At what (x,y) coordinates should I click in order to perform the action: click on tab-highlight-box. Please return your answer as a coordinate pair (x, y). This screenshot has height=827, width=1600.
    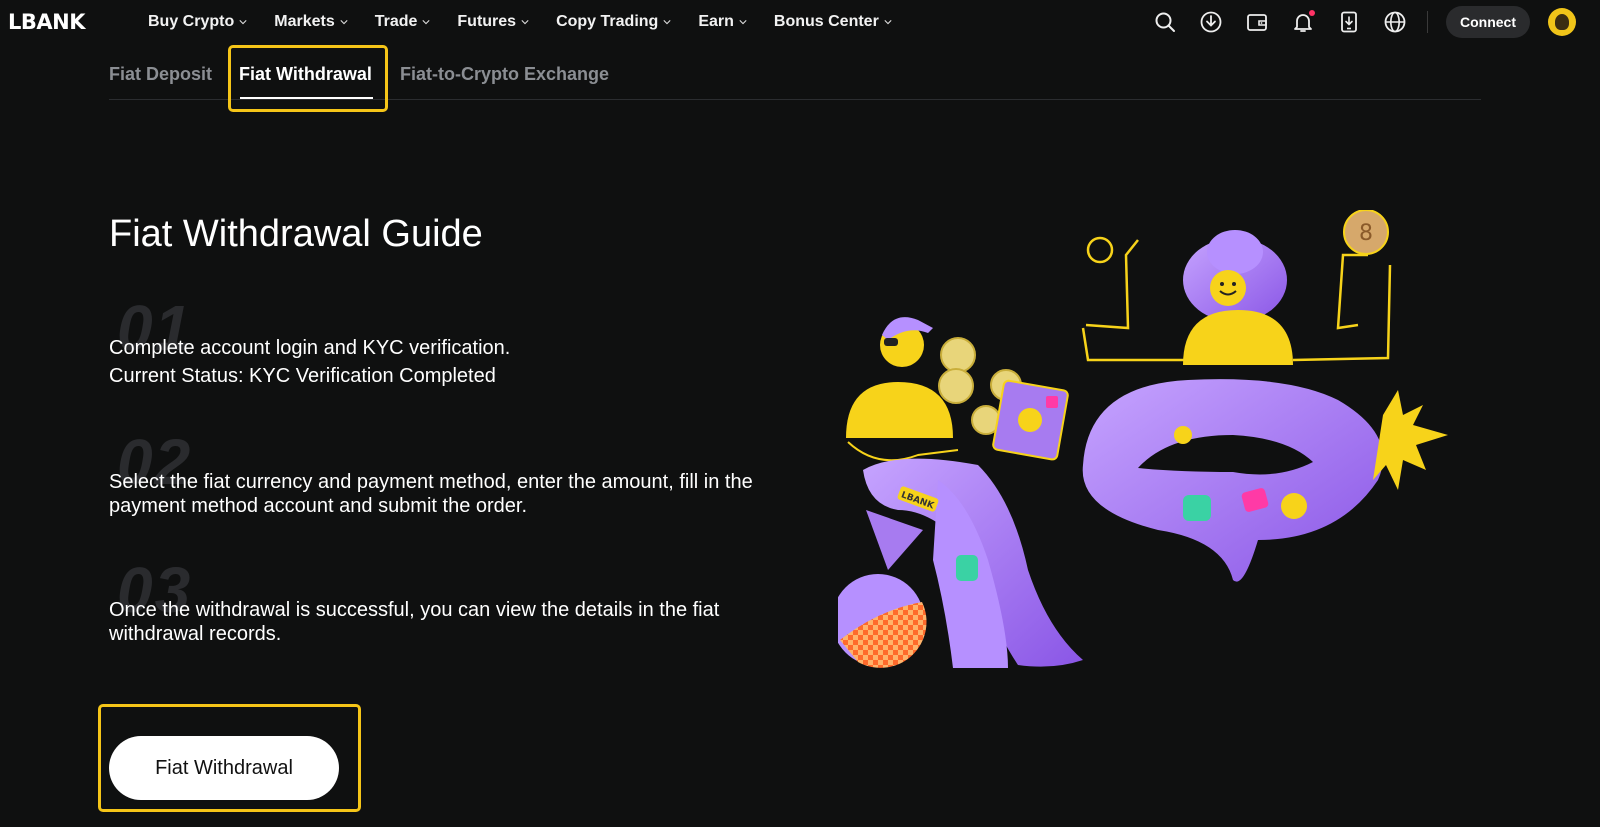
    Looking at the image, I should click on (308, 78).